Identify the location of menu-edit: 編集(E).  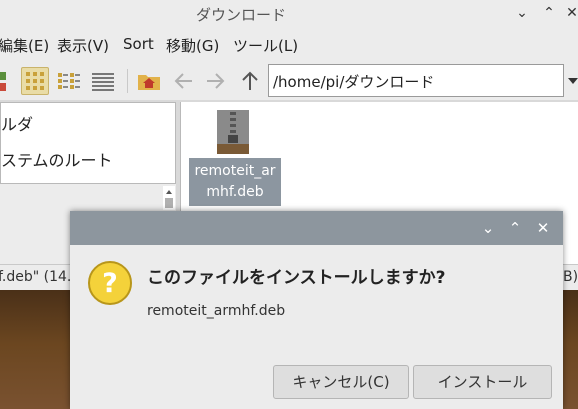
(24, 45).